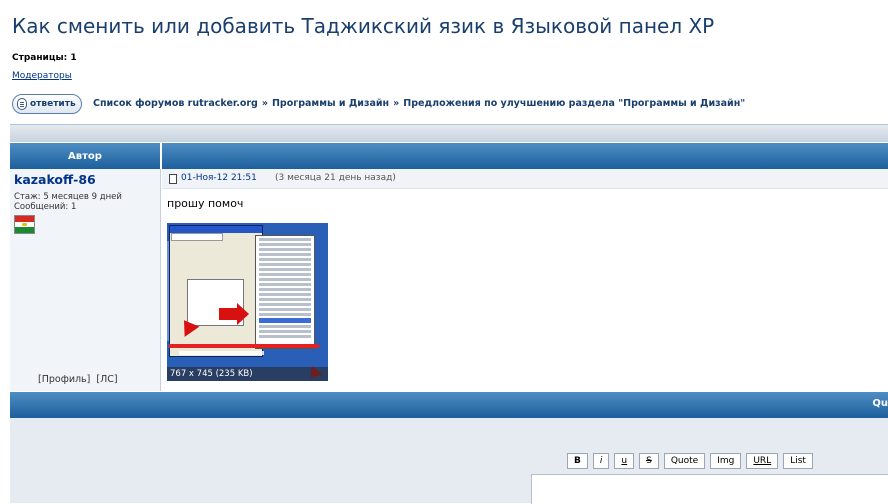  Describe the element at coordinates (649, 461) in the screenshot. I see `strike-button: S` at that location.